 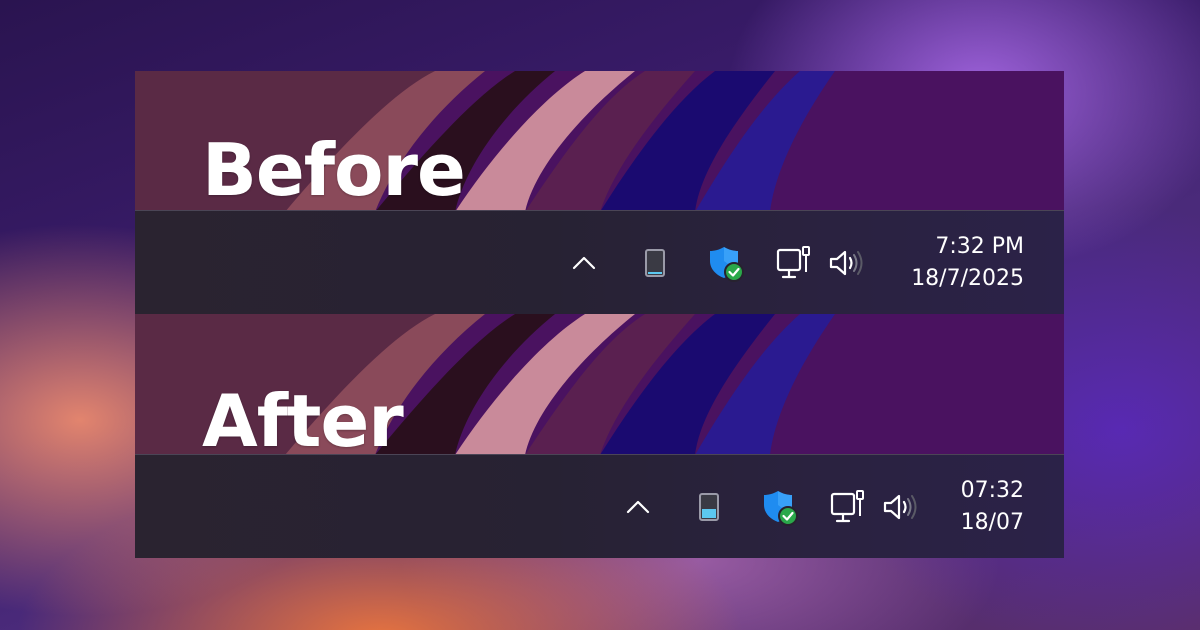 What do you see at coordinates (303, 421) in the screenshot?
I see `after-label: After` at bounding box center [303, 421].